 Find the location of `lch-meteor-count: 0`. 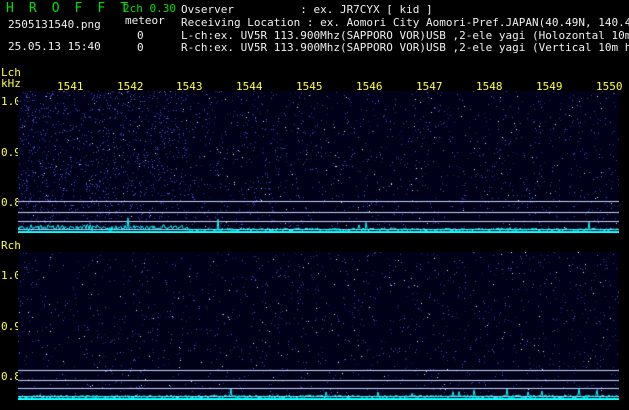

lch-meteor-count: 0 is located at coordinates (140, 35).